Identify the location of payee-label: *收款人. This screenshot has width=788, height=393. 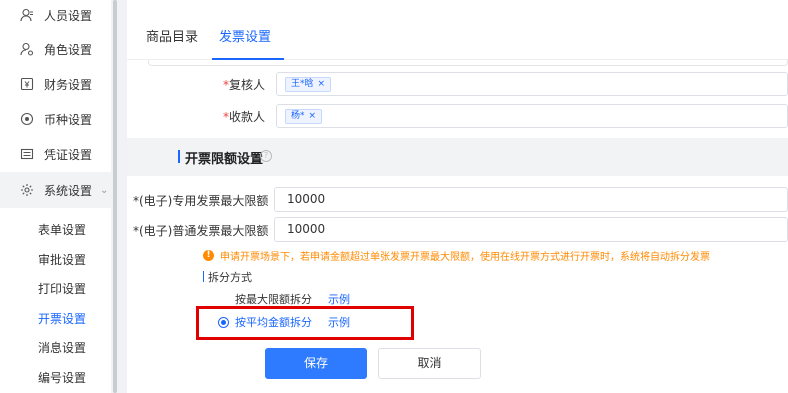
(244, 116).